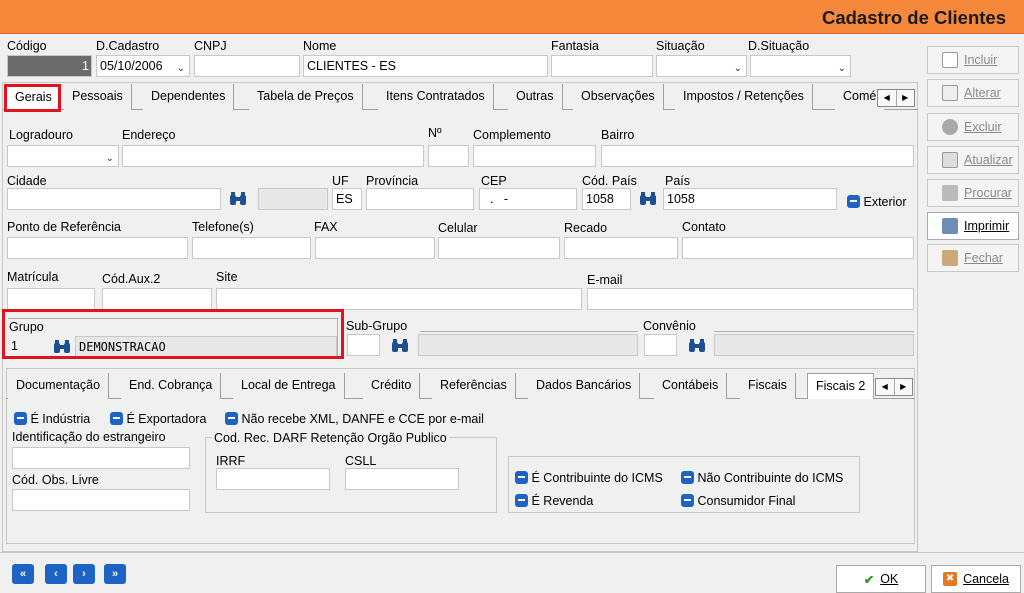 This screenshot has height=593, width=1024. What do you see at coordinates (425, 66) in the screenshot?
I see `nome-field: CLIENTES - ES` at bounding box center [425, 66].